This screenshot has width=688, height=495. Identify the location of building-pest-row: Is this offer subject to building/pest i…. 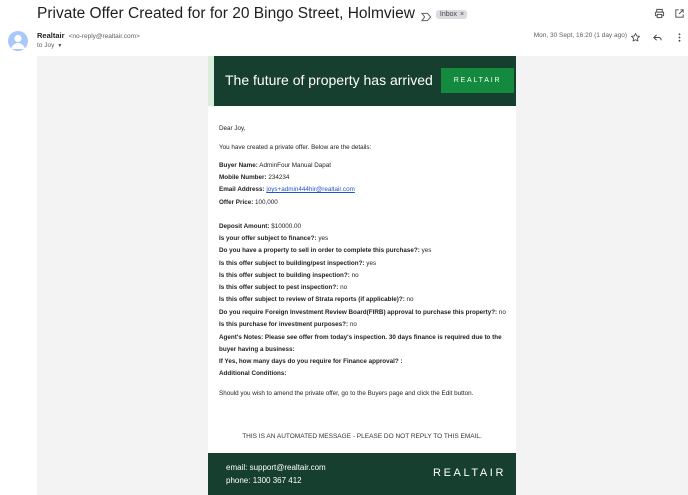
(297, 264).